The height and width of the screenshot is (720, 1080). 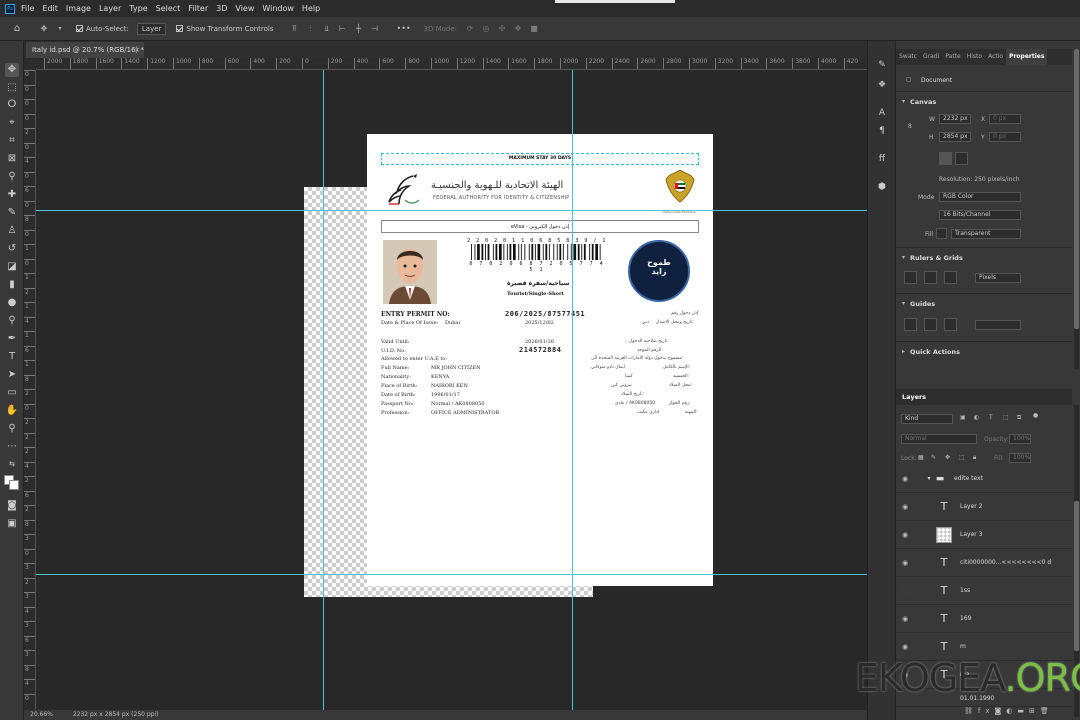 What do you see at coordinates (12, 267) in the screenshot?
I see `eraser-tool-icon: ◪` at bounding box center [12, 267].